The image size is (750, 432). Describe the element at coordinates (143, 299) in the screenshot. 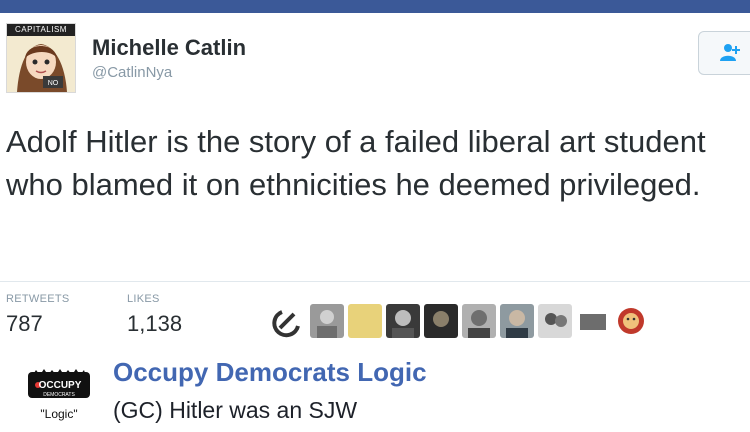

I see `likes-label: LIKES` at that location.